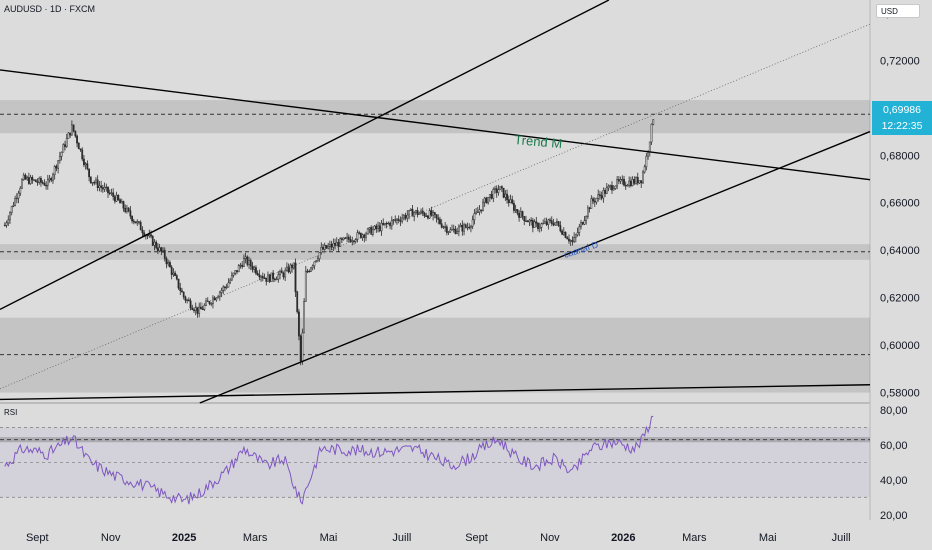 Image resolution: width=932 pixels, height=550 pixels. What do you see at coordinates (902, 118) in the screenshot?
I see `last-price-tag: 0,69986 12:22:35` at bounding box center [902, 118].